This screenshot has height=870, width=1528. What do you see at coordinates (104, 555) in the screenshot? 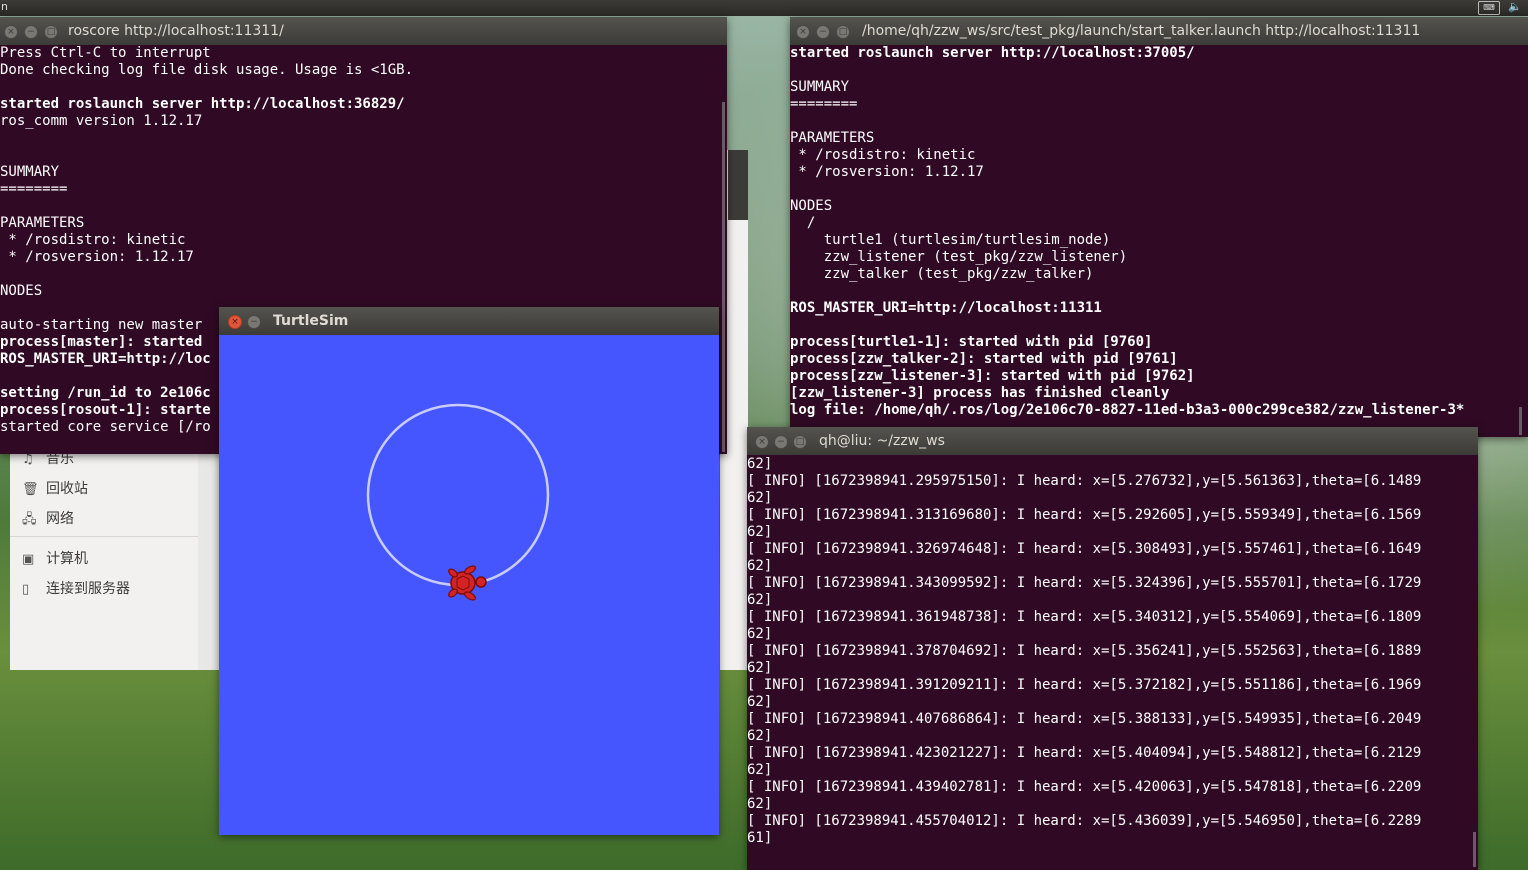
I see `file-manager-sidebar: ♫ 音乐 🗑 回收站 🖧 网络 ▣ 计算机 ▯ 连接到服务器` at bounding box center [104, 555].